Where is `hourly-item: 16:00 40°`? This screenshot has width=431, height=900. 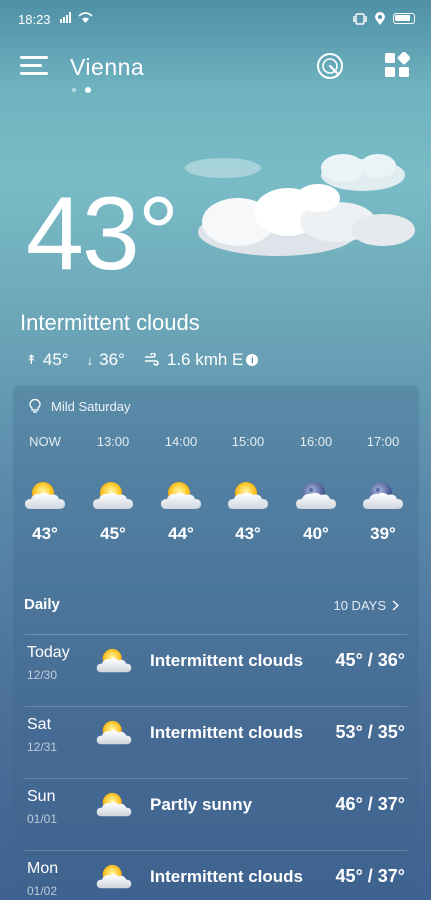
hourly-item: 16:00 40° is located at coordinates (316, 489).